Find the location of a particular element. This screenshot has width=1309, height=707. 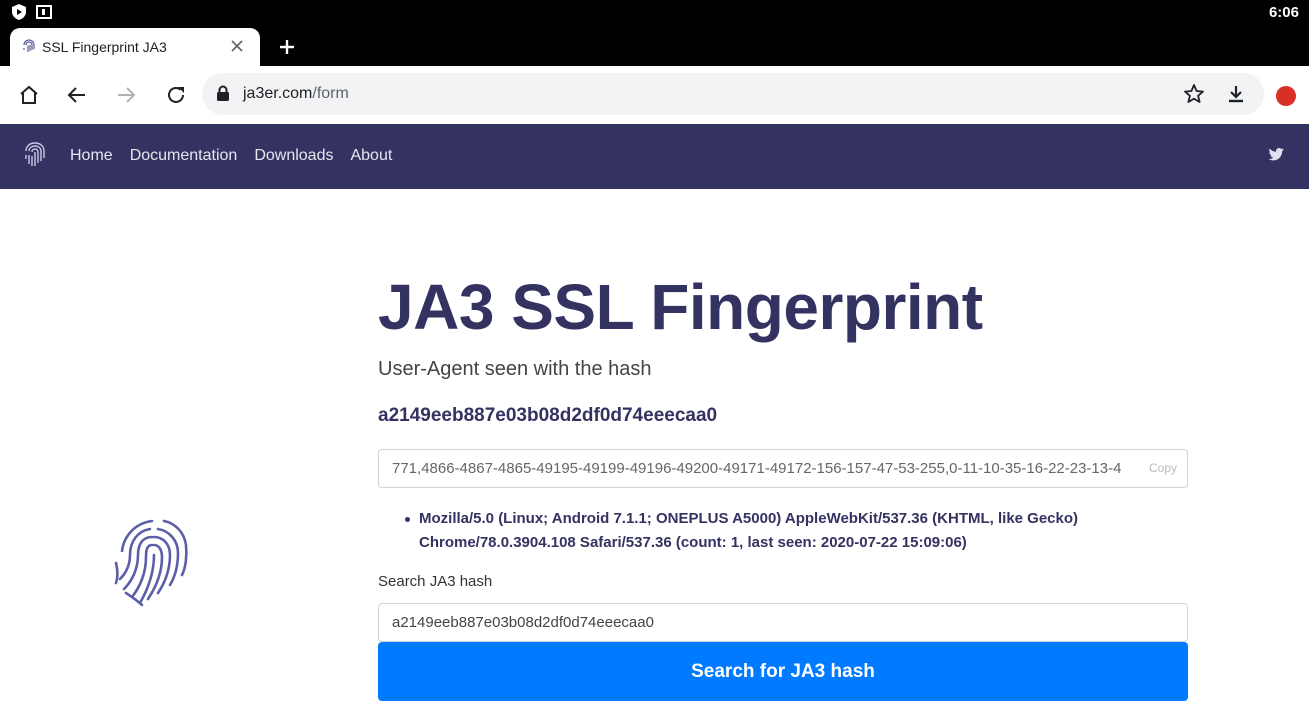

home-button is located at coordinates (29, 95).